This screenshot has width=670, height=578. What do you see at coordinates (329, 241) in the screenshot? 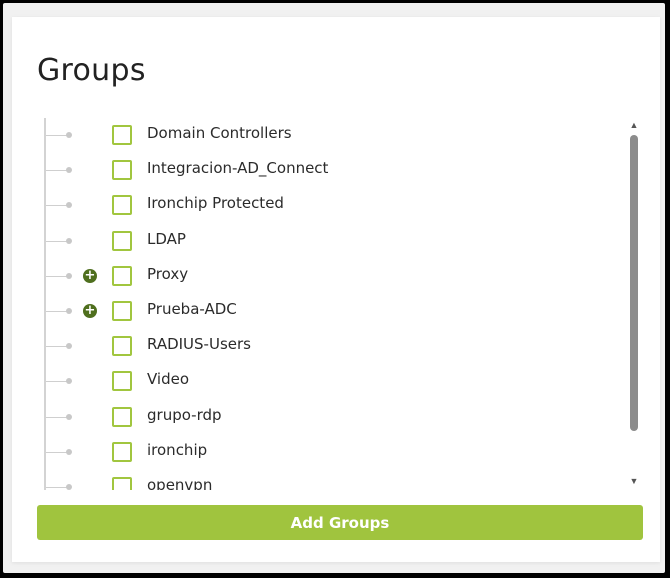
I see `tree-item: LDAP` at bounding box center [329, 241].